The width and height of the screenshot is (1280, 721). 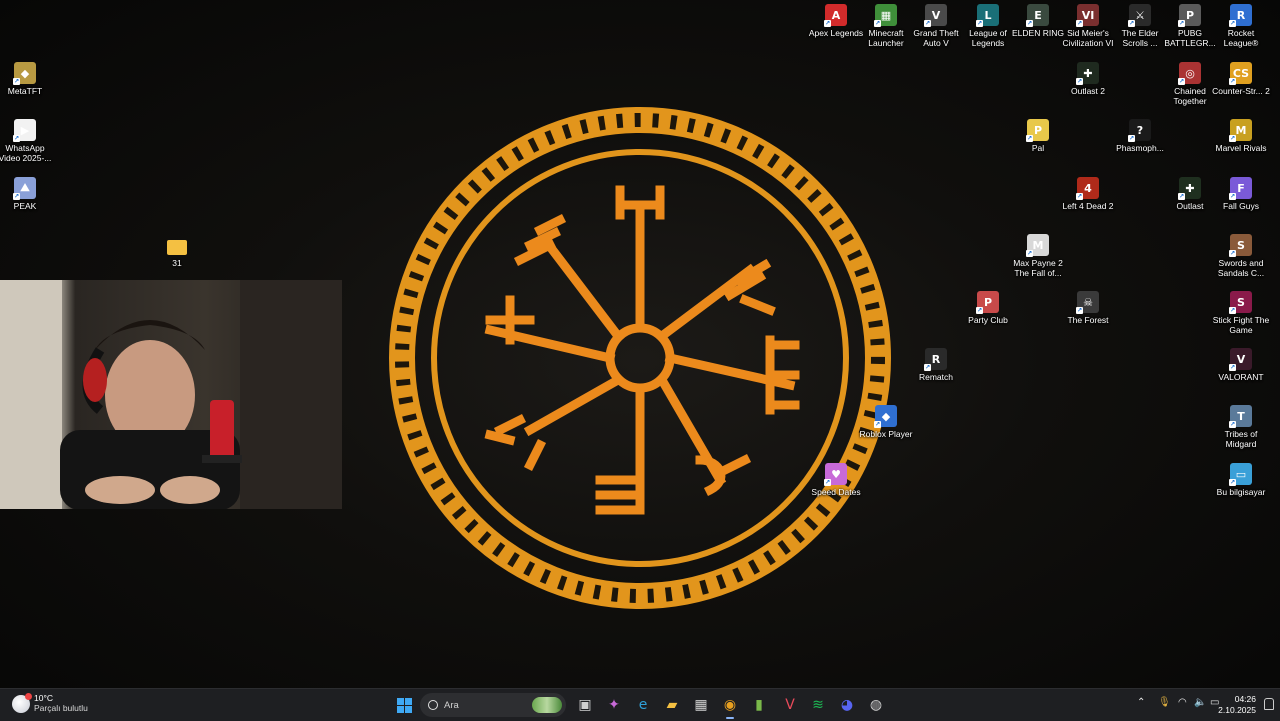 I want to click on desktop-icon-label: Marvel Rivals, so click(x=1241, y=148).